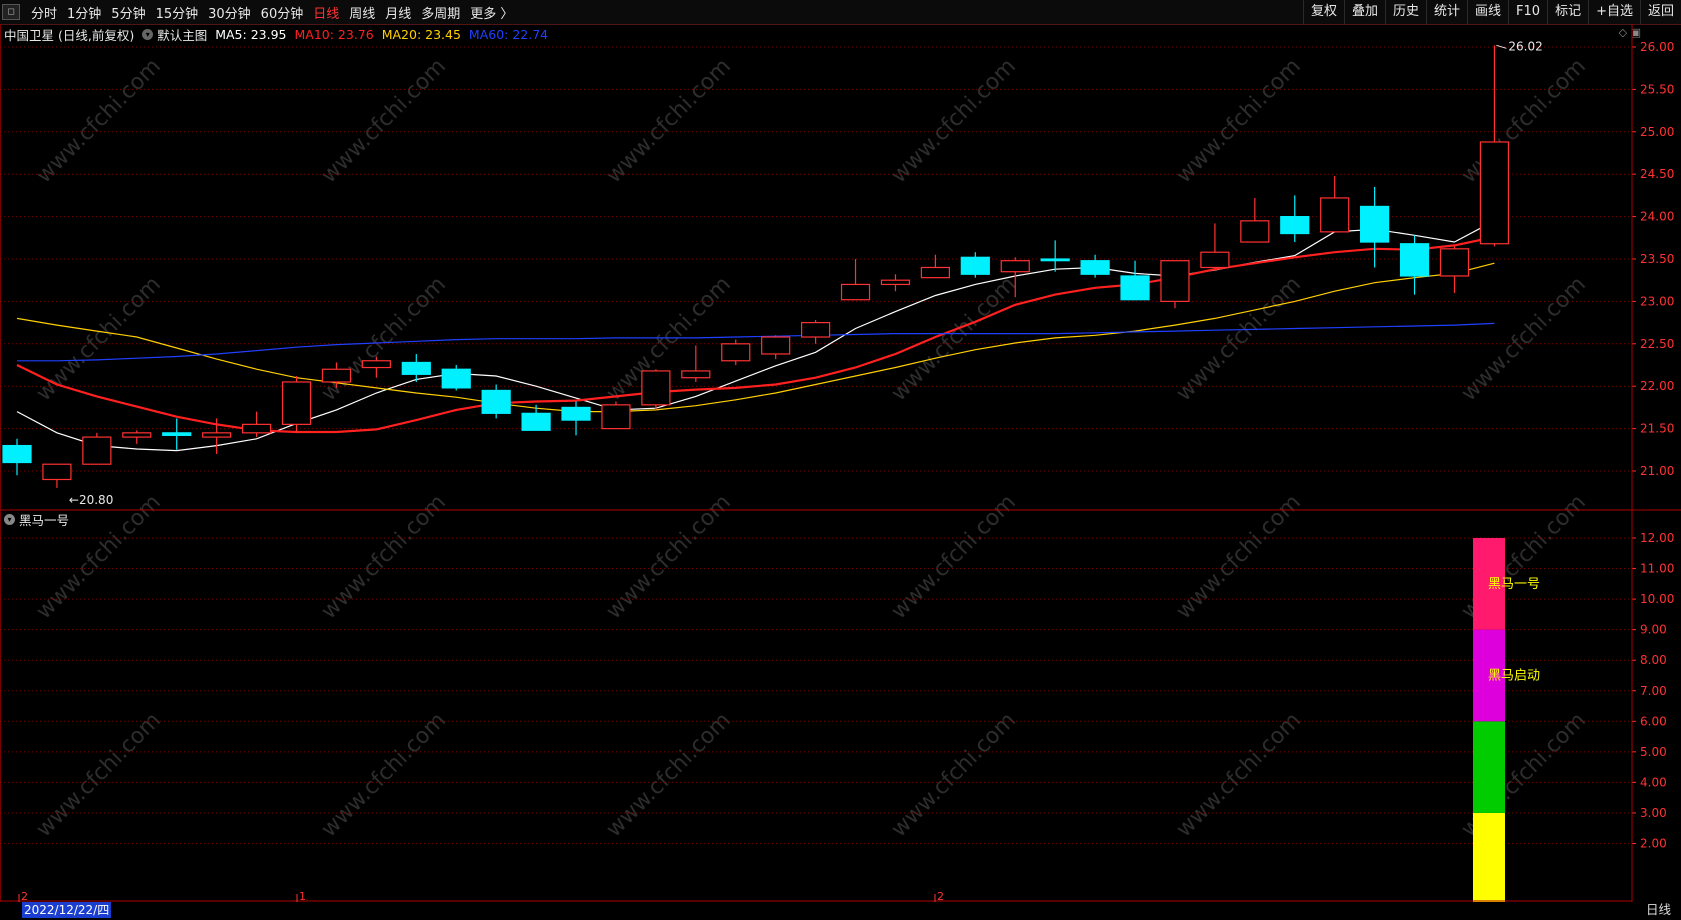 The image size is (1681, 920). I want to click on sub-settings-icon: ▾, so click(9, 519).